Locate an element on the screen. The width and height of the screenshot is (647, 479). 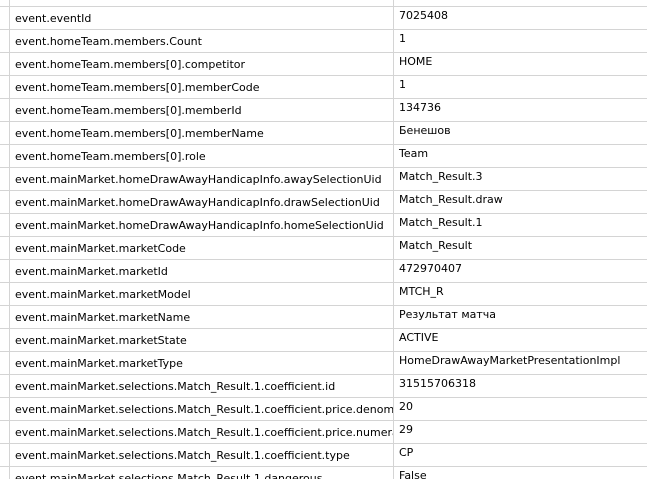
key-cell: event.mainMarket.marketModel is located at coordinates (202, 294).